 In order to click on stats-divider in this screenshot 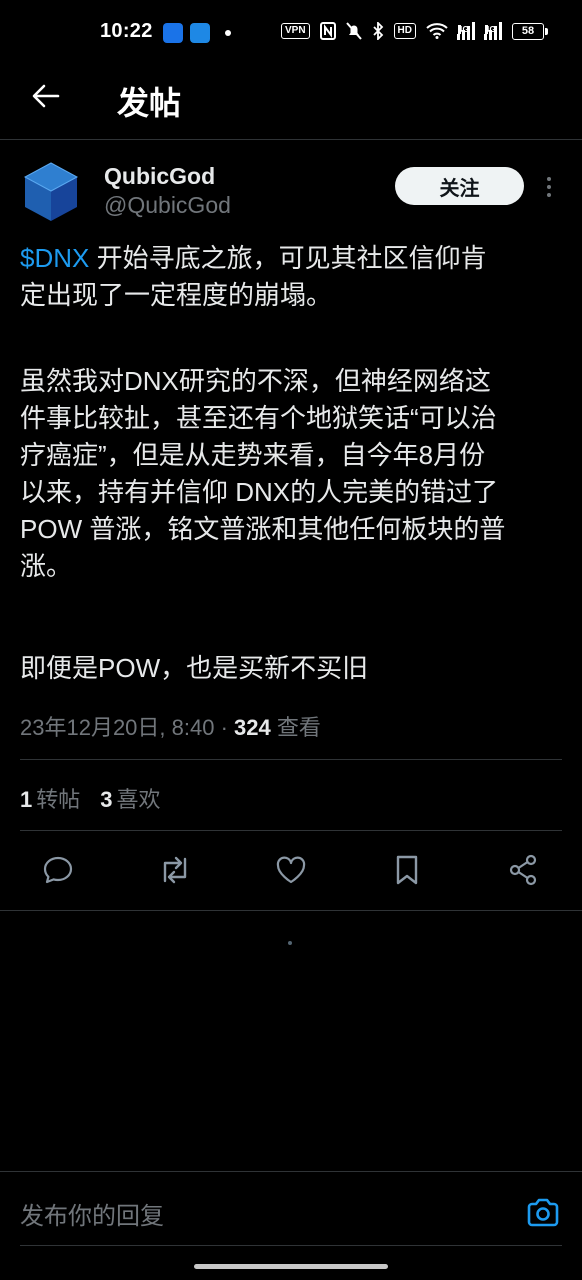, I will do `click(291, 830)`.